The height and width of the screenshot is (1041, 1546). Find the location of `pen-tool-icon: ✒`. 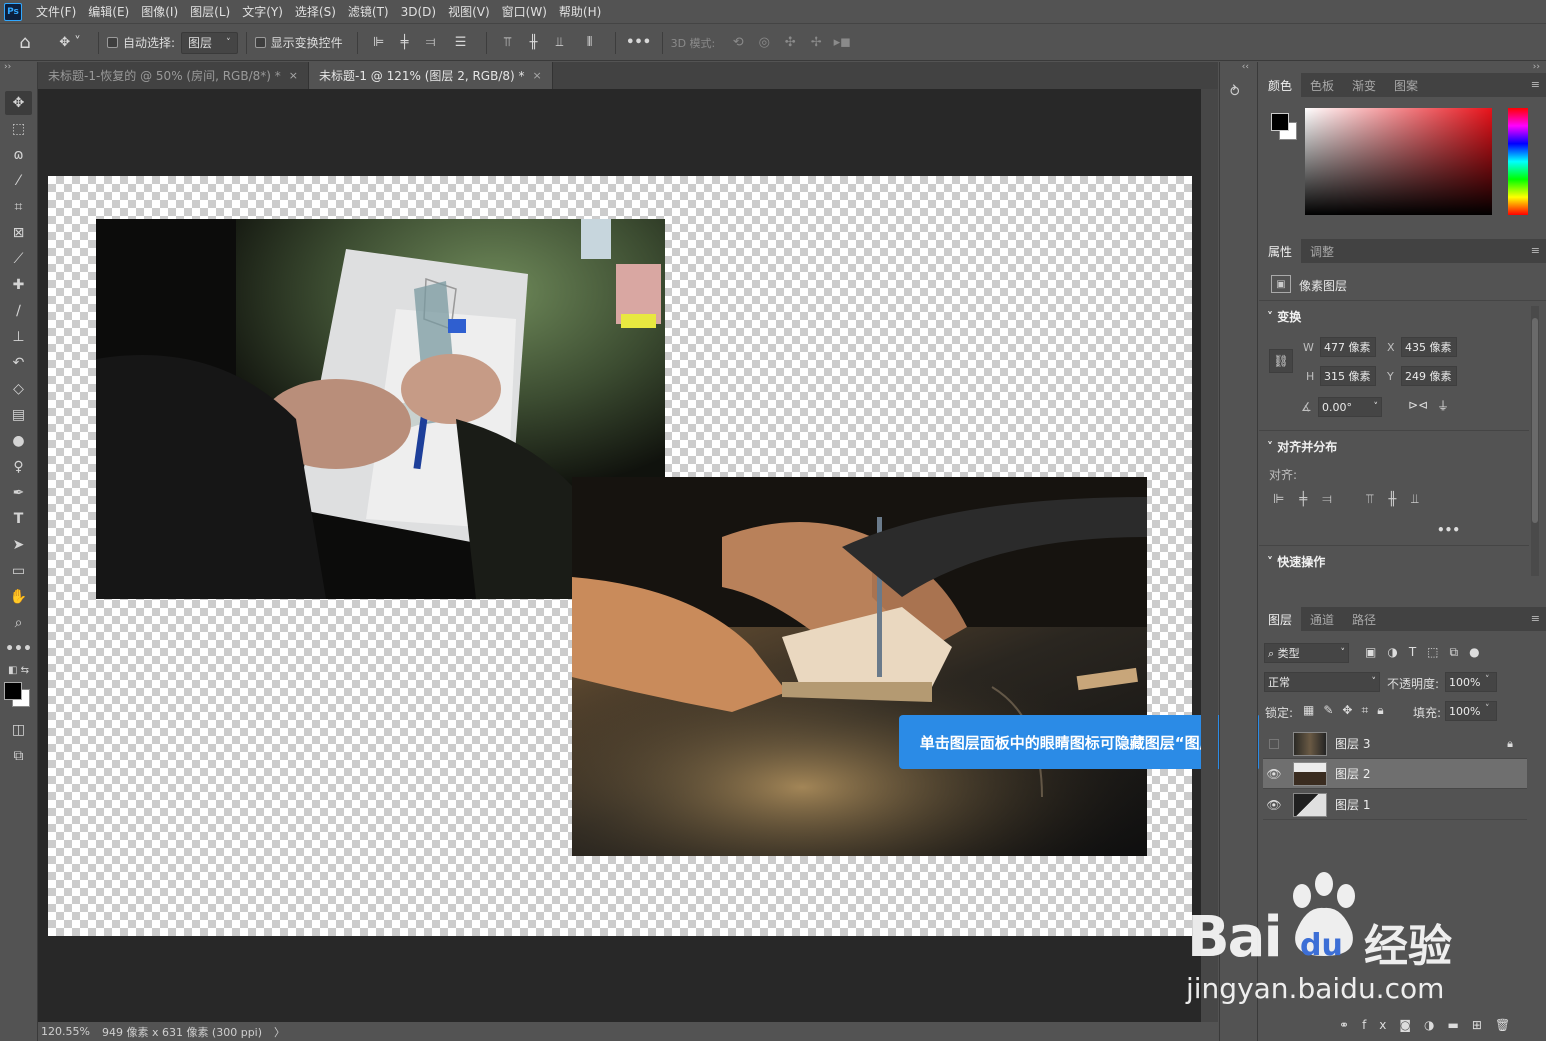

pen-tool-icon: ✒ is located at coordinates (18, 493).